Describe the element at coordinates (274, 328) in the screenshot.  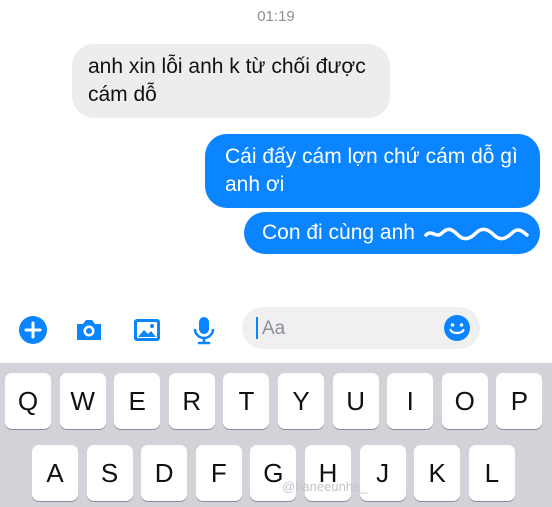
I see `input-placeholder: Aa` at that location.